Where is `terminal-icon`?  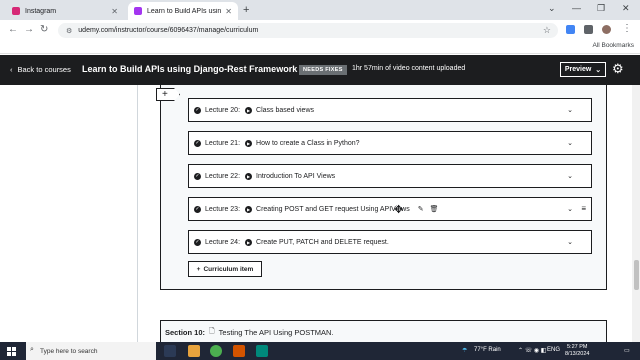
terminal-icon is located at coordinates (262, 351).